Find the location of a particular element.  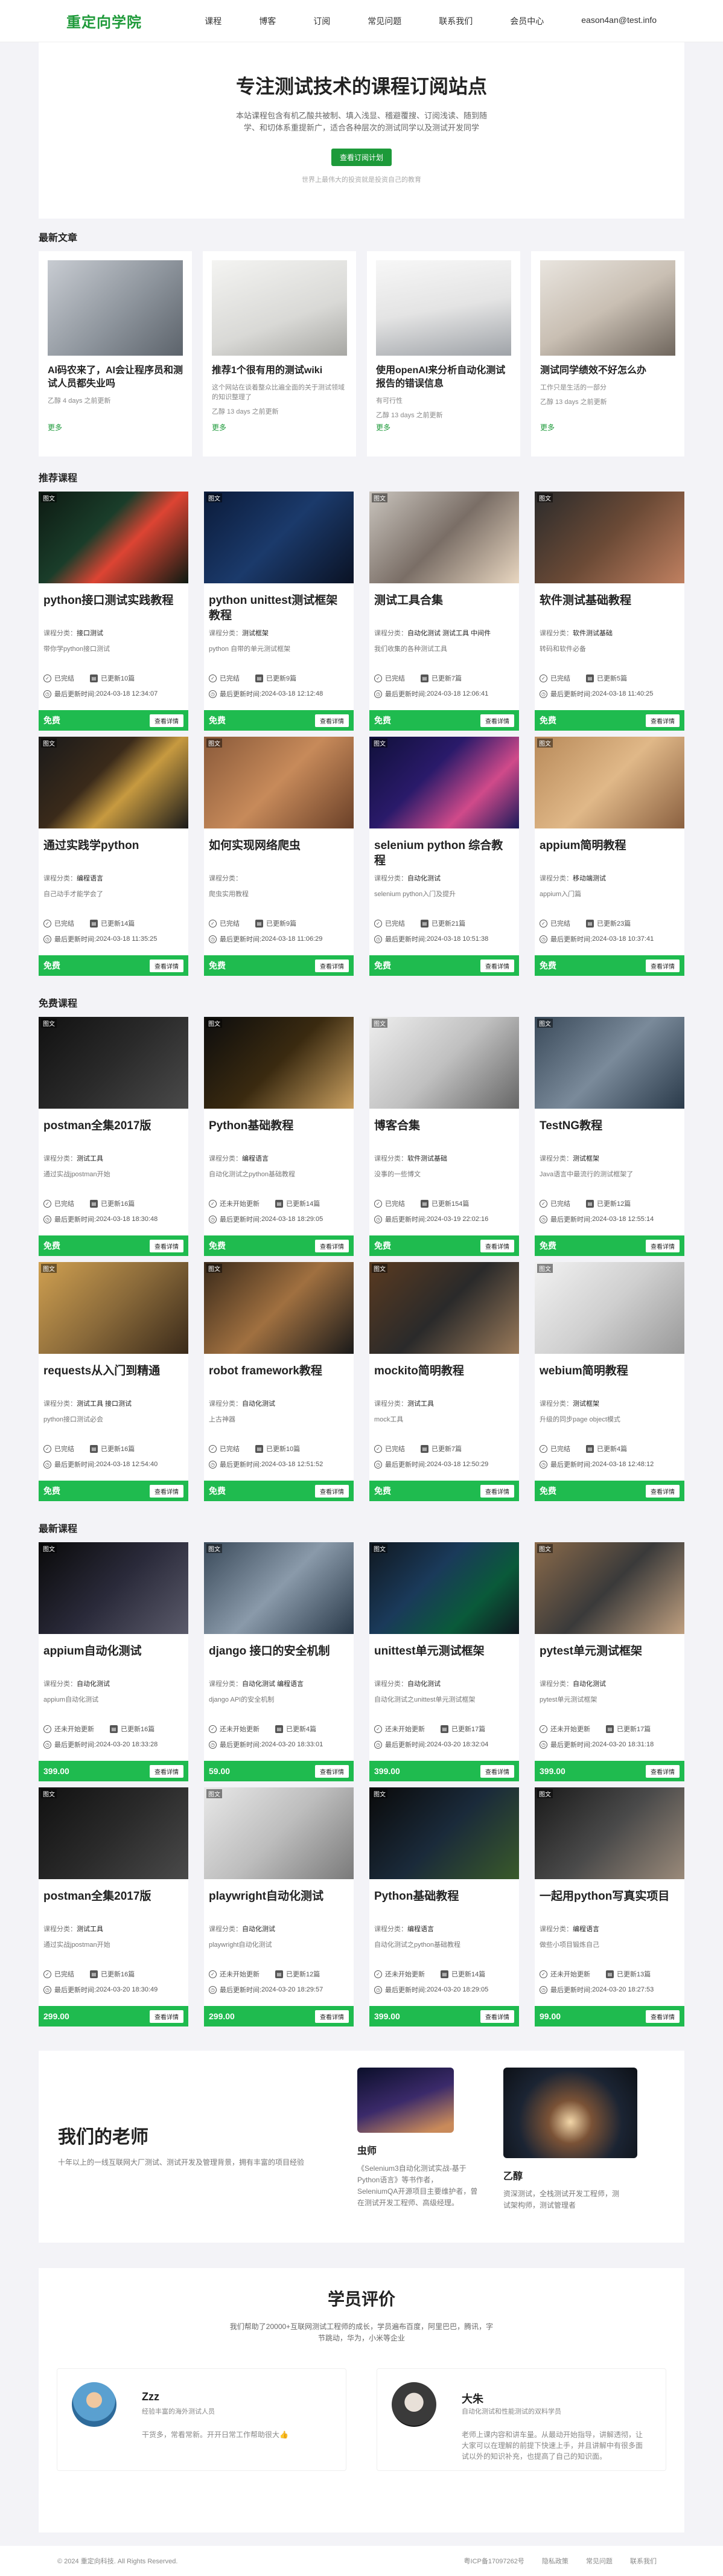

course-title: pytest单元测试框架 is located at coordinates (610, 1659).